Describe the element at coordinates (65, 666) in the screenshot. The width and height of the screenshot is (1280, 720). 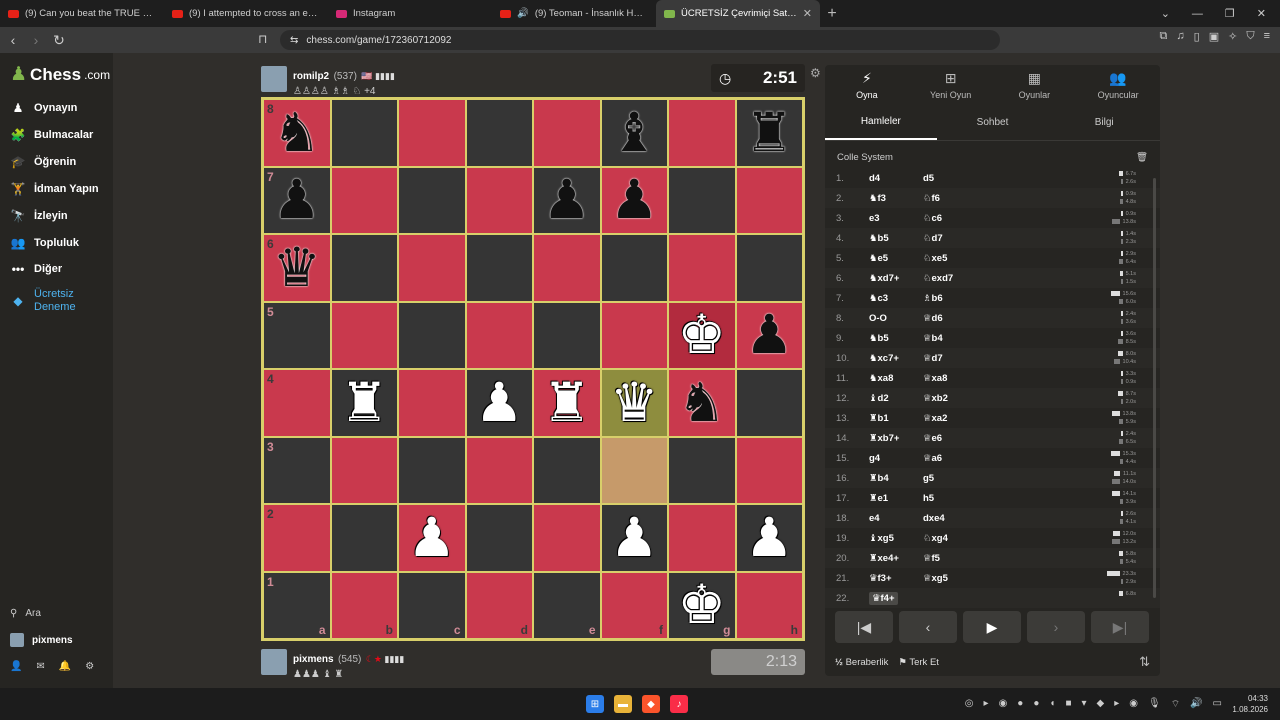
I see `bell-icon: 🔔` at that location.